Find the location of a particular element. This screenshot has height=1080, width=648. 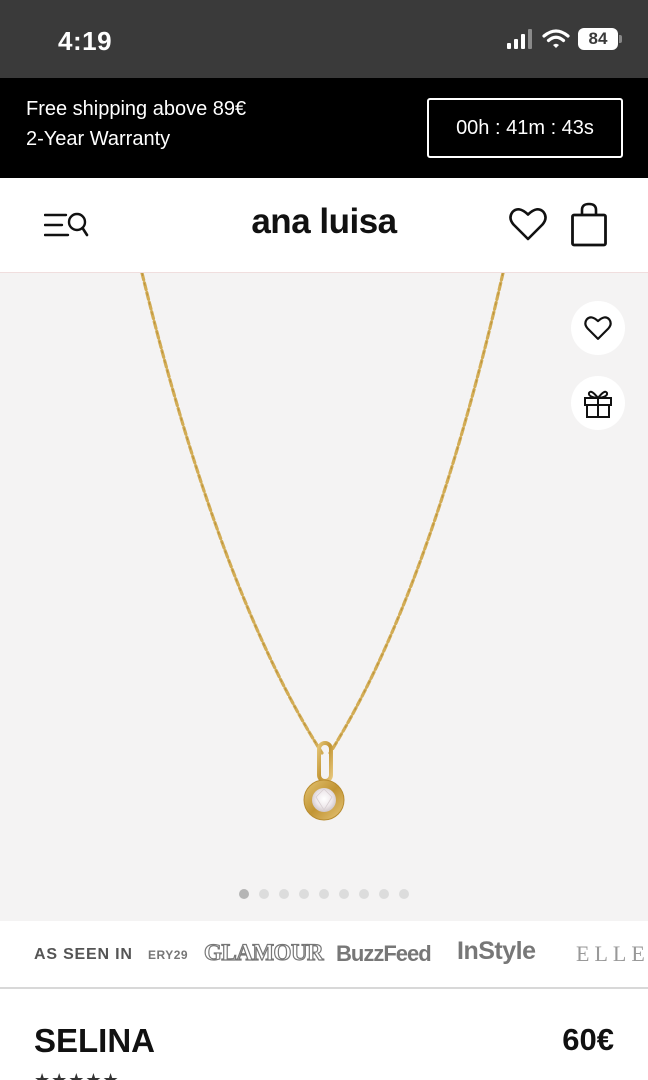

press-logo-buzzfeed: BuzzFeed is located at coordinates (384, 953).